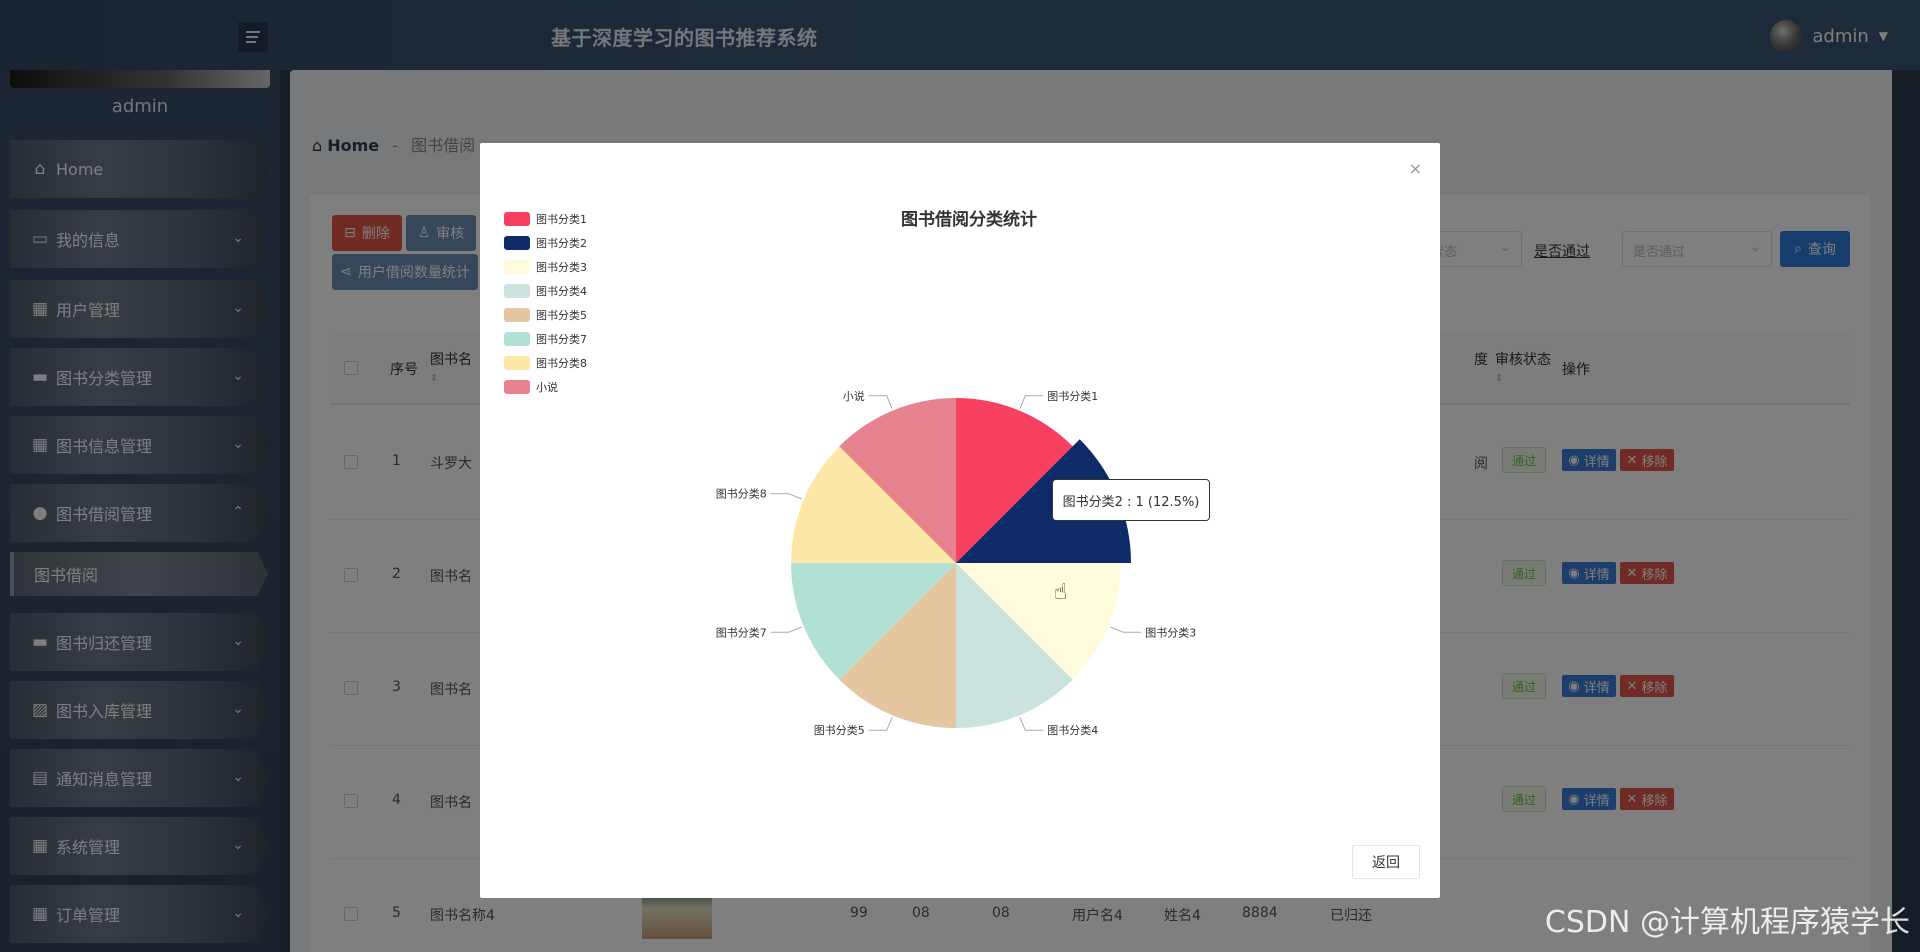 Image resolution: width=1920 pixels, height=952 pixels. What do you see at coordinates (561, 315) in the screenshot?
I see `legend-label: 图书分类5` at bounding box center [561, 315].